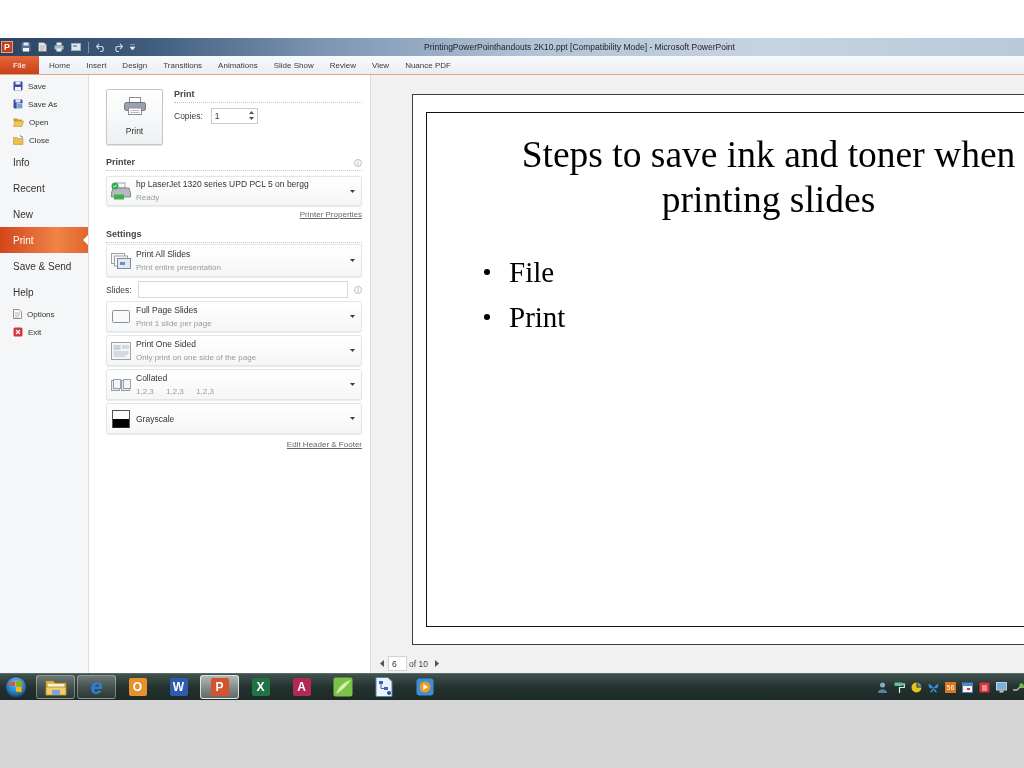  Describe the element at coordinates (60, 65) in the screenshot. I see `ribbon-tab: Home` at that location.